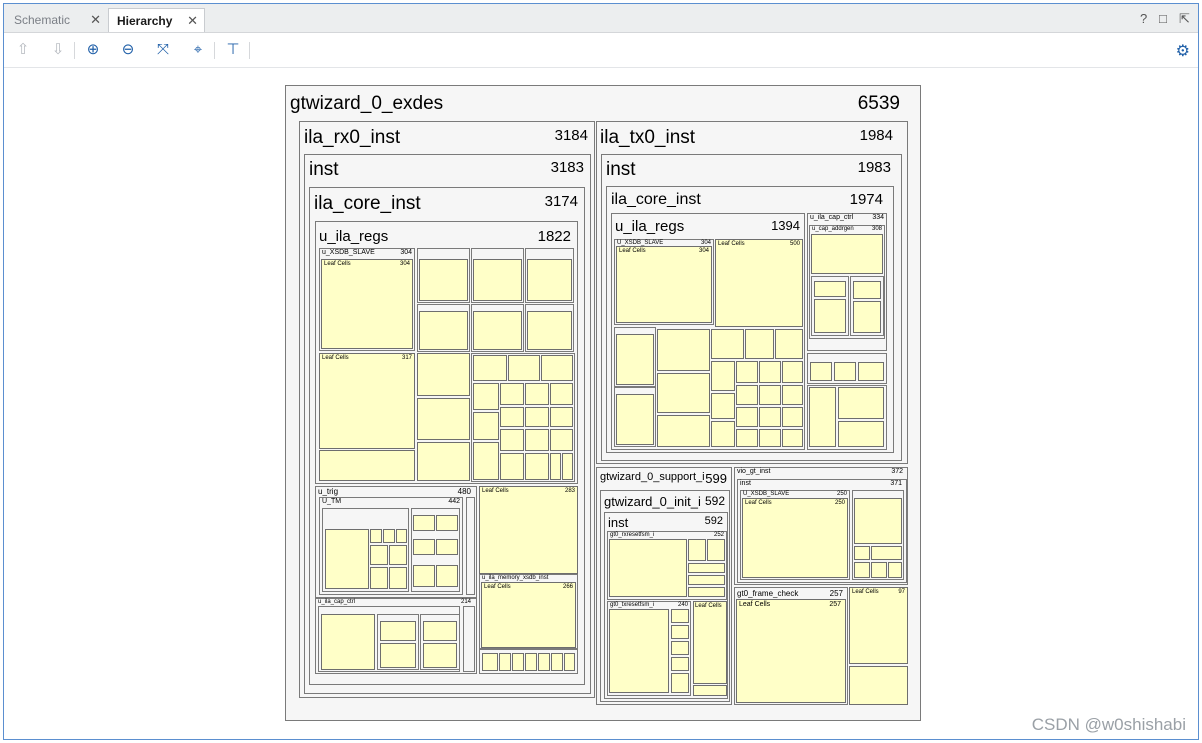 This screenshot has height=743, width=1202. What do you see at coordinates (367, 401) in the screenshot?
I see `leaf-cells: Leaf Cells 317` at bounding box center [367, 401].